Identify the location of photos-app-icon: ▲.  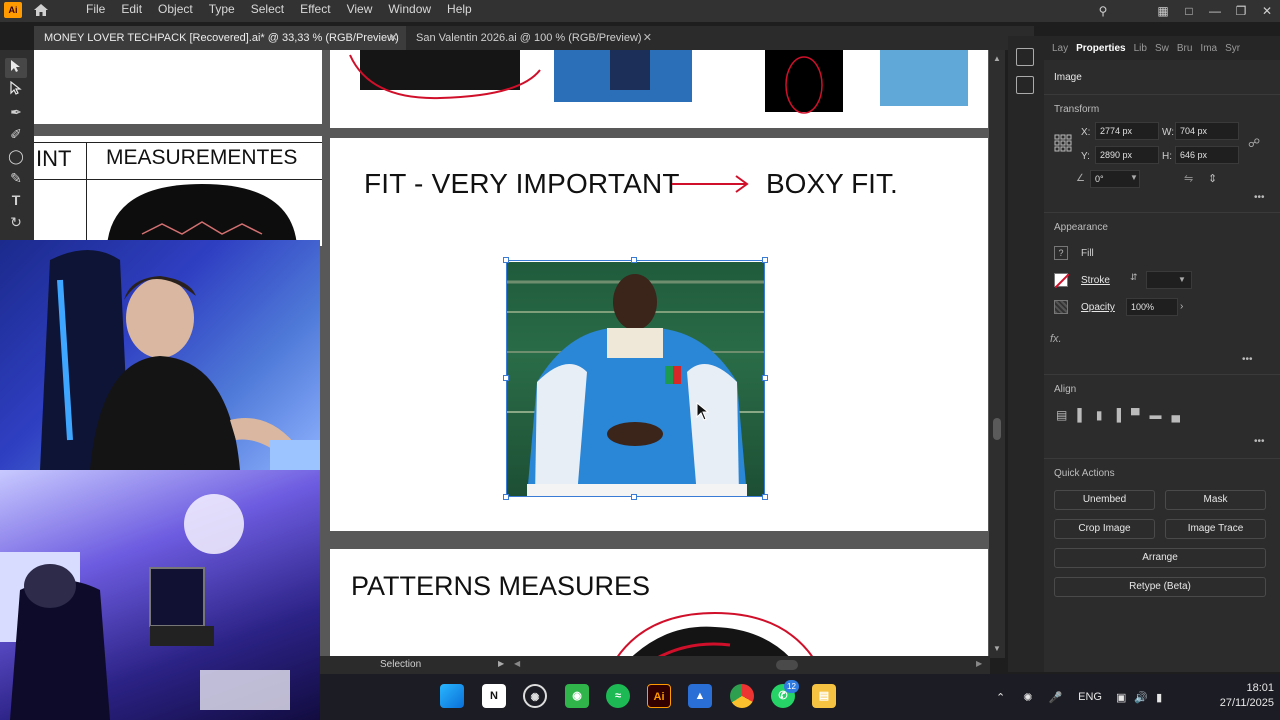
(700, 696).